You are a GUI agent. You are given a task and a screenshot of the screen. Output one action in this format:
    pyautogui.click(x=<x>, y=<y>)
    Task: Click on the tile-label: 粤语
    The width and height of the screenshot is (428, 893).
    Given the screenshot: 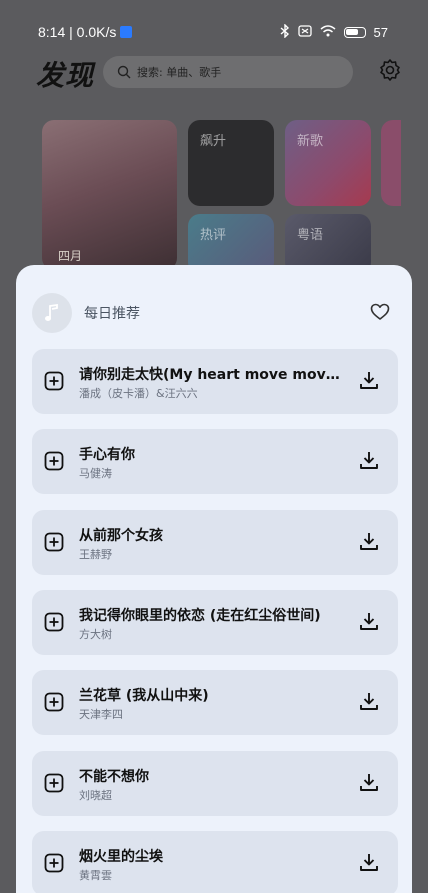 What is the action you would take?
    pyautogui.click(x=310, y=235)
    